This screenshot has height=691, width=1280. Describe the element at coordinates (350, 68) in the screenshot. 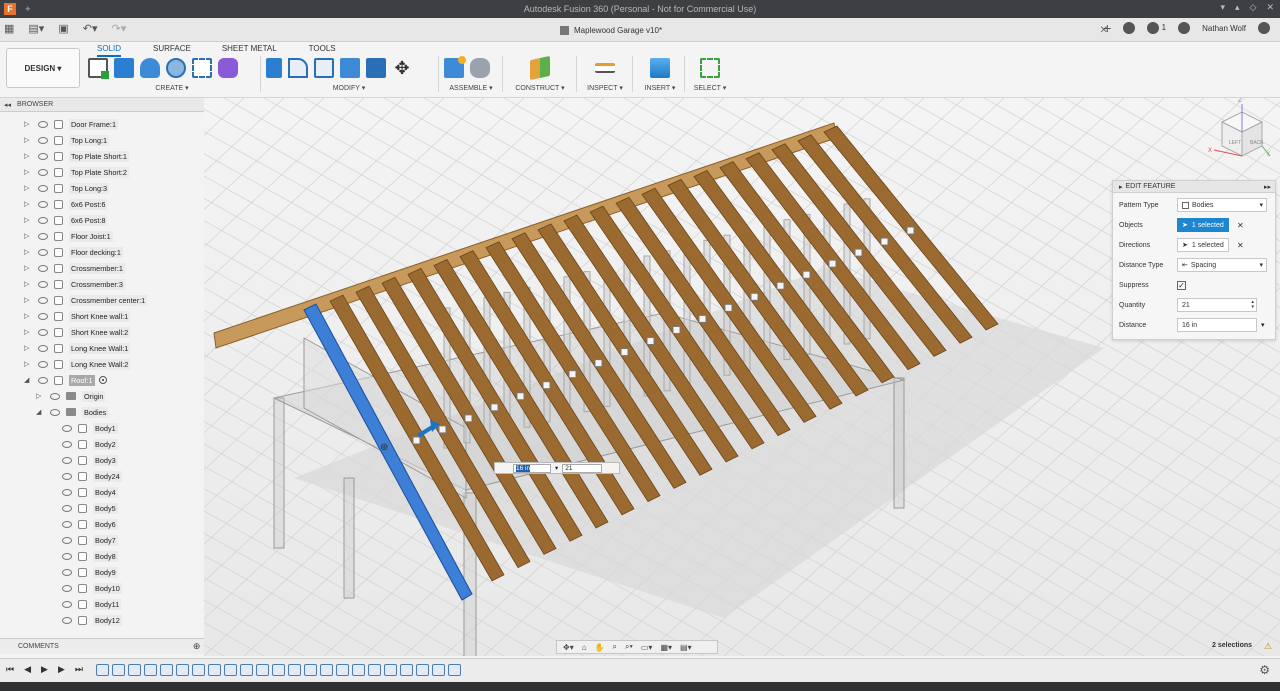

I see `shell-icon` at that location.